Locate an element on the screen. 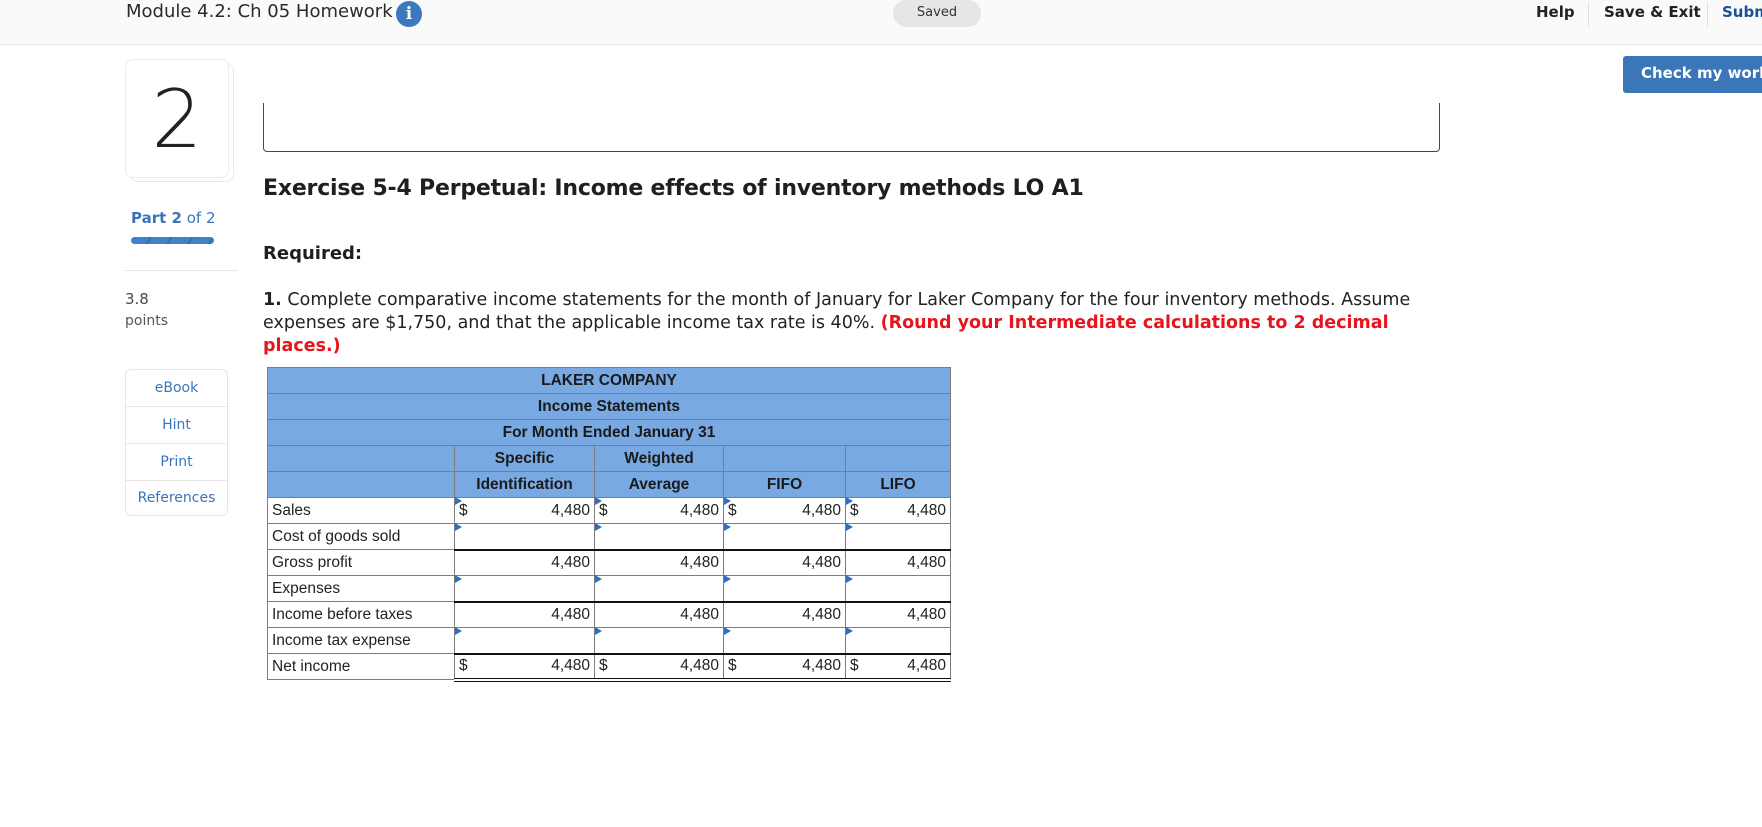  tax-specific-input is located at coordinates (524, 640).